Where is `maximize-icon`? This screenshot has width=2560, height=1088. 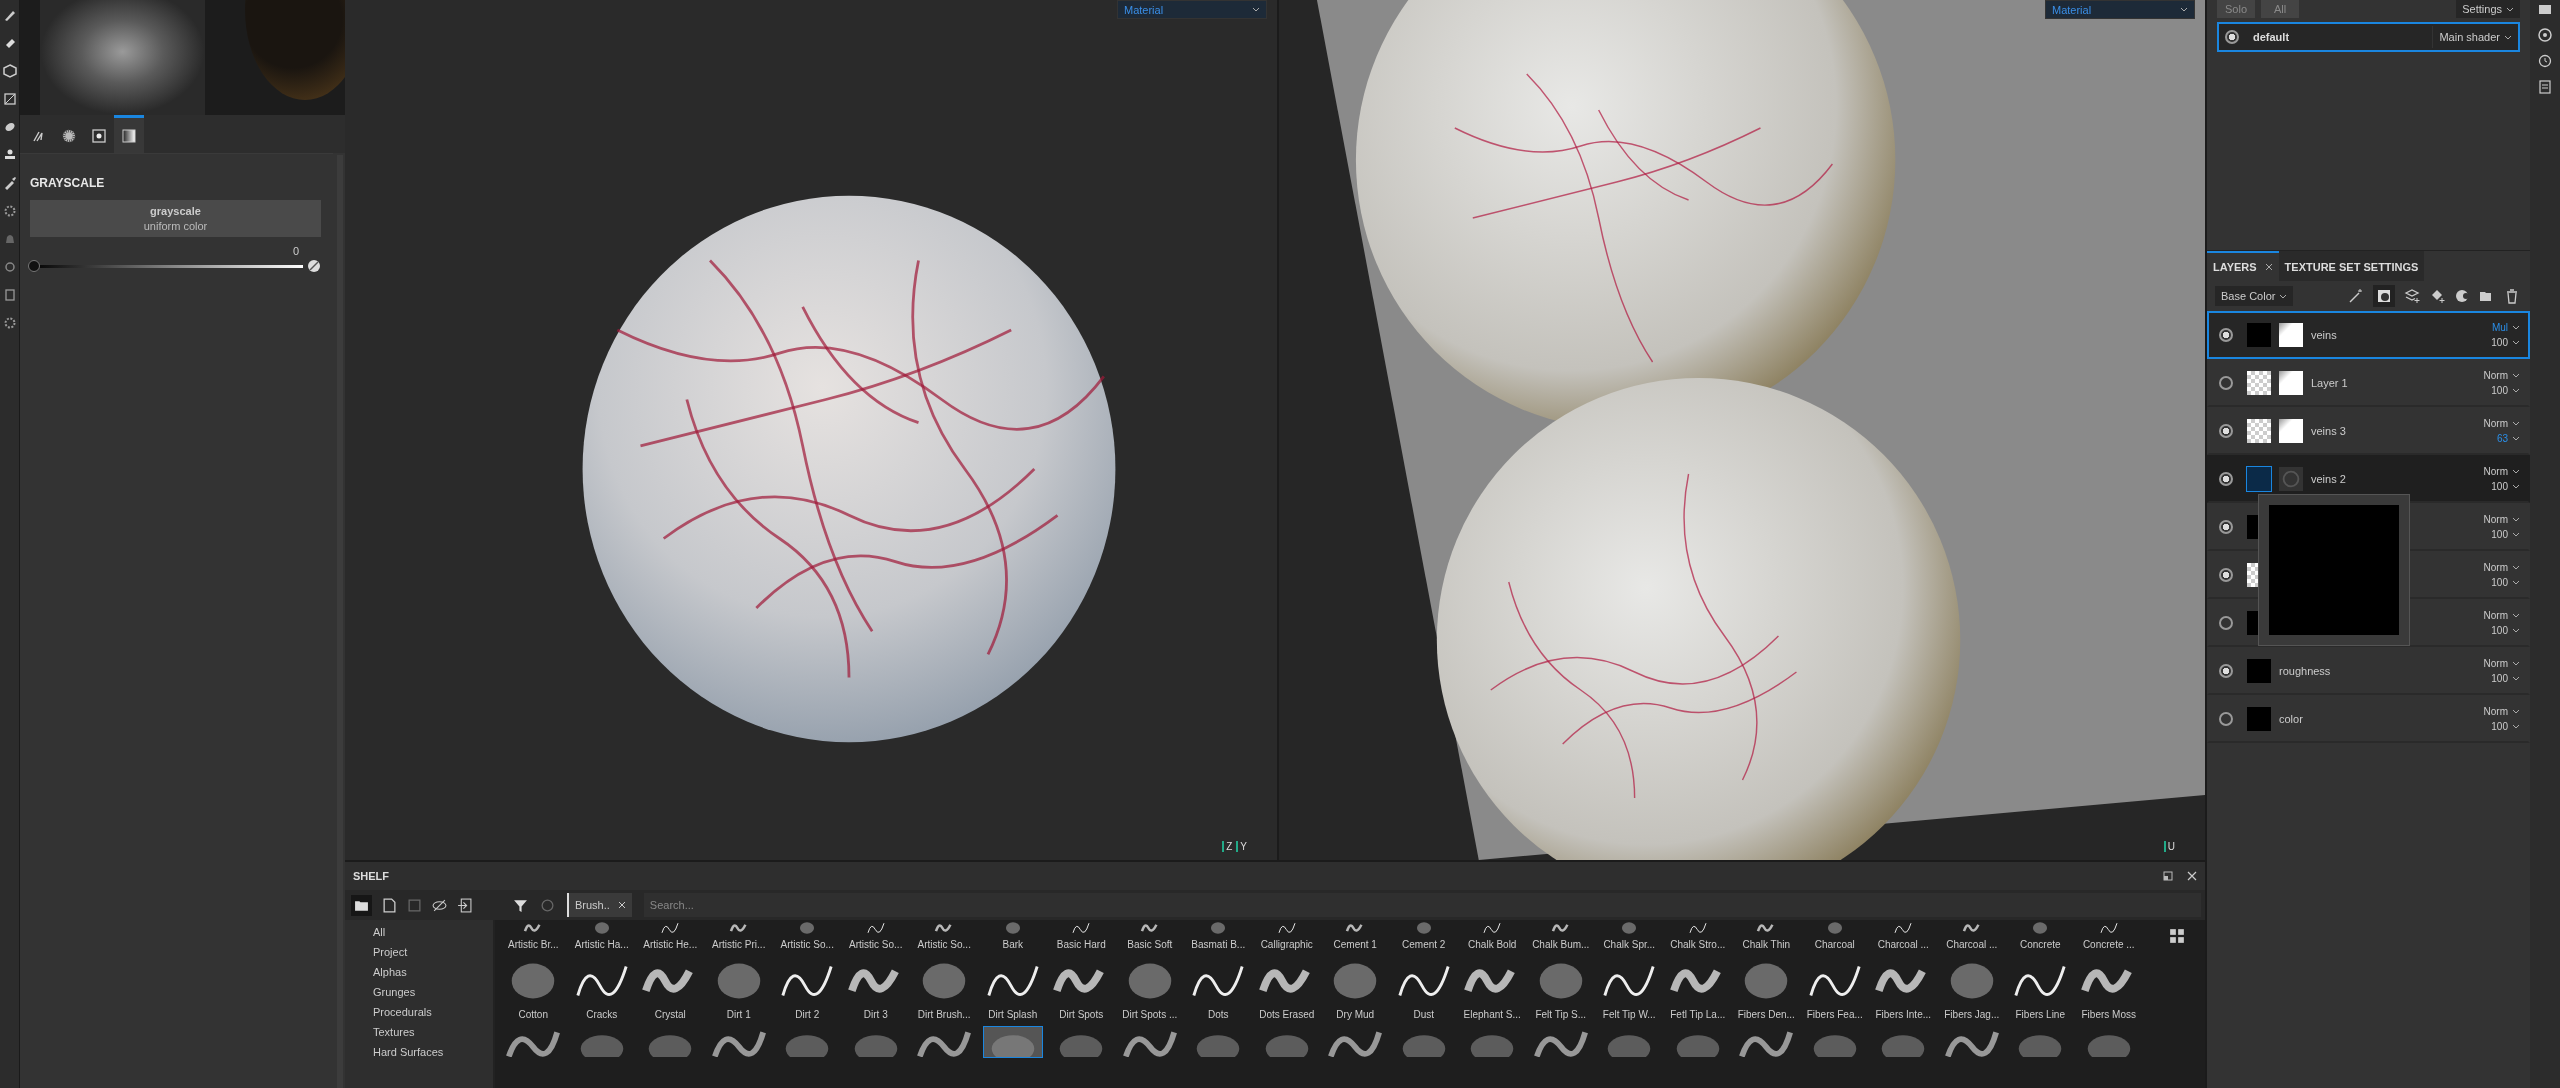 maximize-icon is located at coordinates (2168, 876).